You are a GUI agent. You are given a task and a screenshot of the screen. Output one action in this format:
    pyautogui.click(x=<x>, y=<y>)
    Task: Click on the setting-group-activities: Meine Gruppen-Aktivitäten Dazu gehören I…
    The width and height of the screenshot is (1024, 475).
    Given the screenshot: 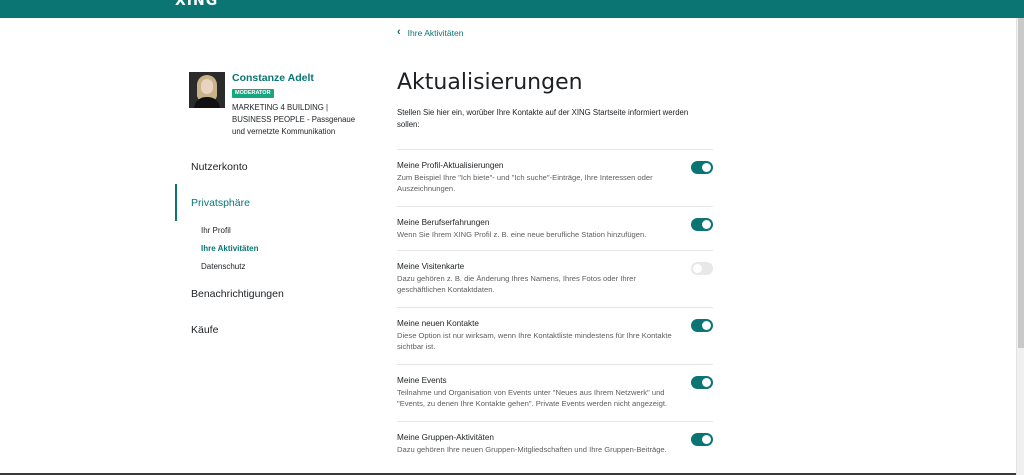 What is the action you would take?
    pyautogui.click(x=555, y=444)
    